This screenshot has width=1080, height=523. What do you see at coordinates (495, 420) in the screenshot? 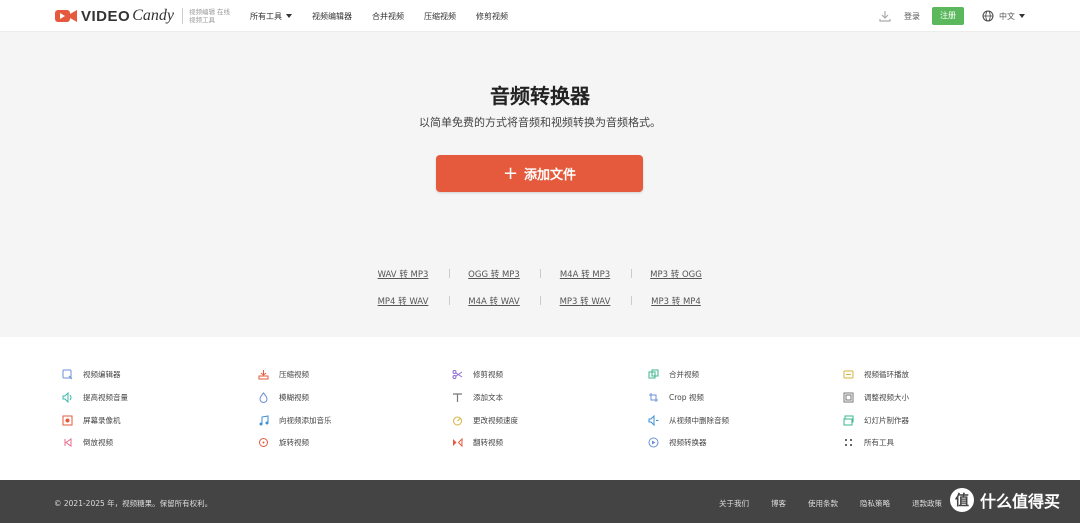
I see `tool-label: 更改视频速度` at bounding box center [495, 420].